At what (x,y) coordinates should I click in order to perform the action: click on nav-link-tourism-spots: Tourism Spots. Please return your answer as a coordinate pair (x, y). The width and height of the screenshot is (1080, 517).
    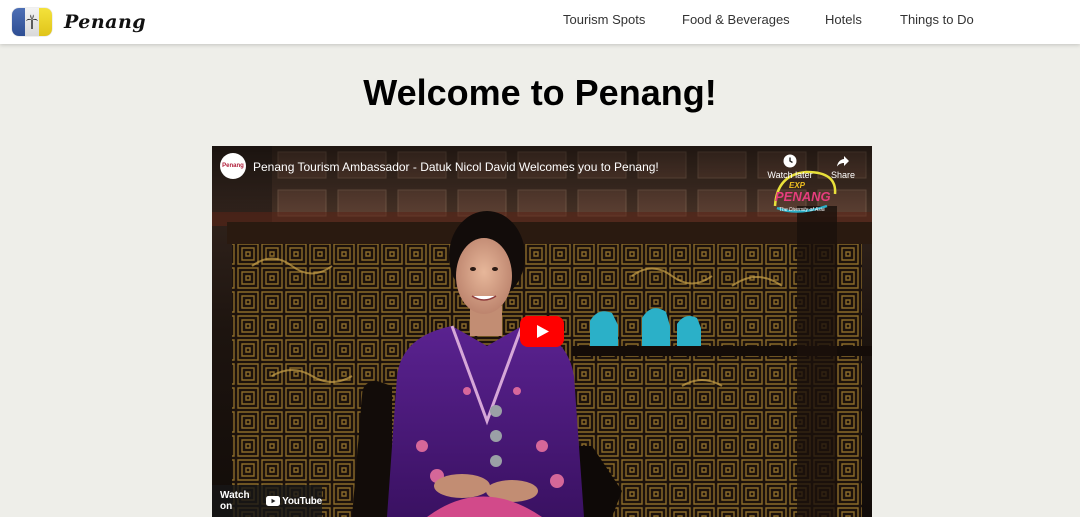
    Looking at the image, I should click on (604, 19).